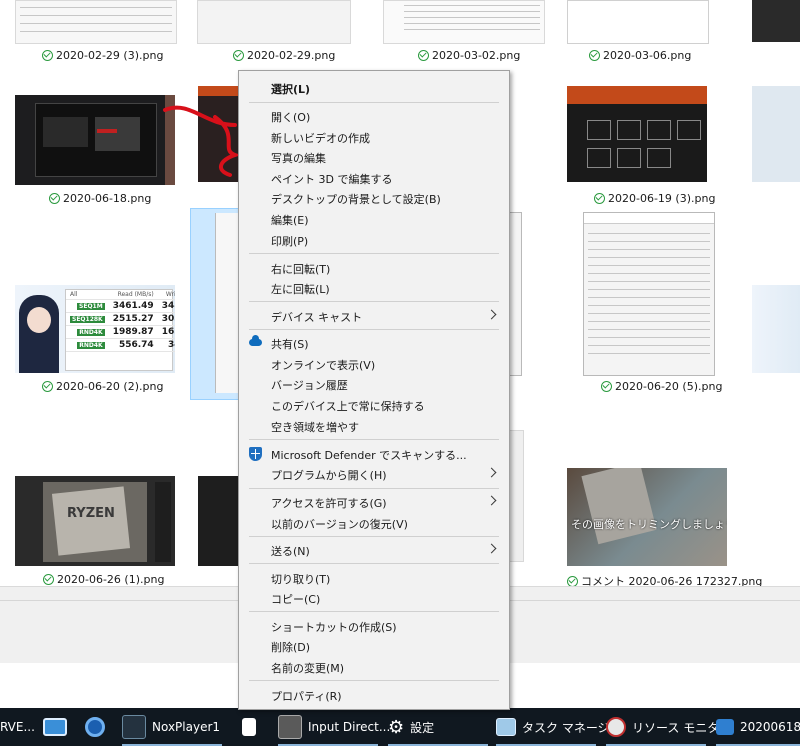 The image size is (800, 746). Describe the element at coordinates (171, 727) in the screenshot. I see `taskbar-item-noxplayer: NoxPlayer1` at that location.